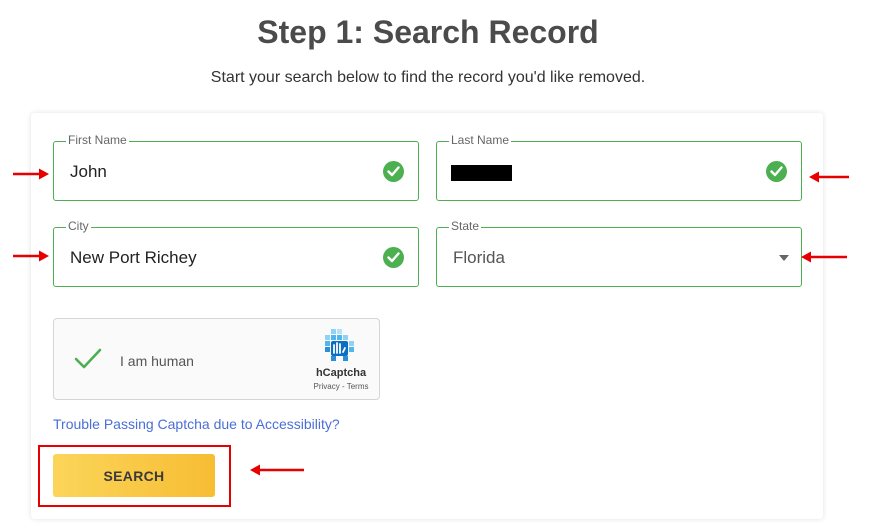 The height and width of the screenshot is (529, 876). I want to click on hcaptcha-widget: I am human hCaptcha Privacy - Terms, so click(216, 359).